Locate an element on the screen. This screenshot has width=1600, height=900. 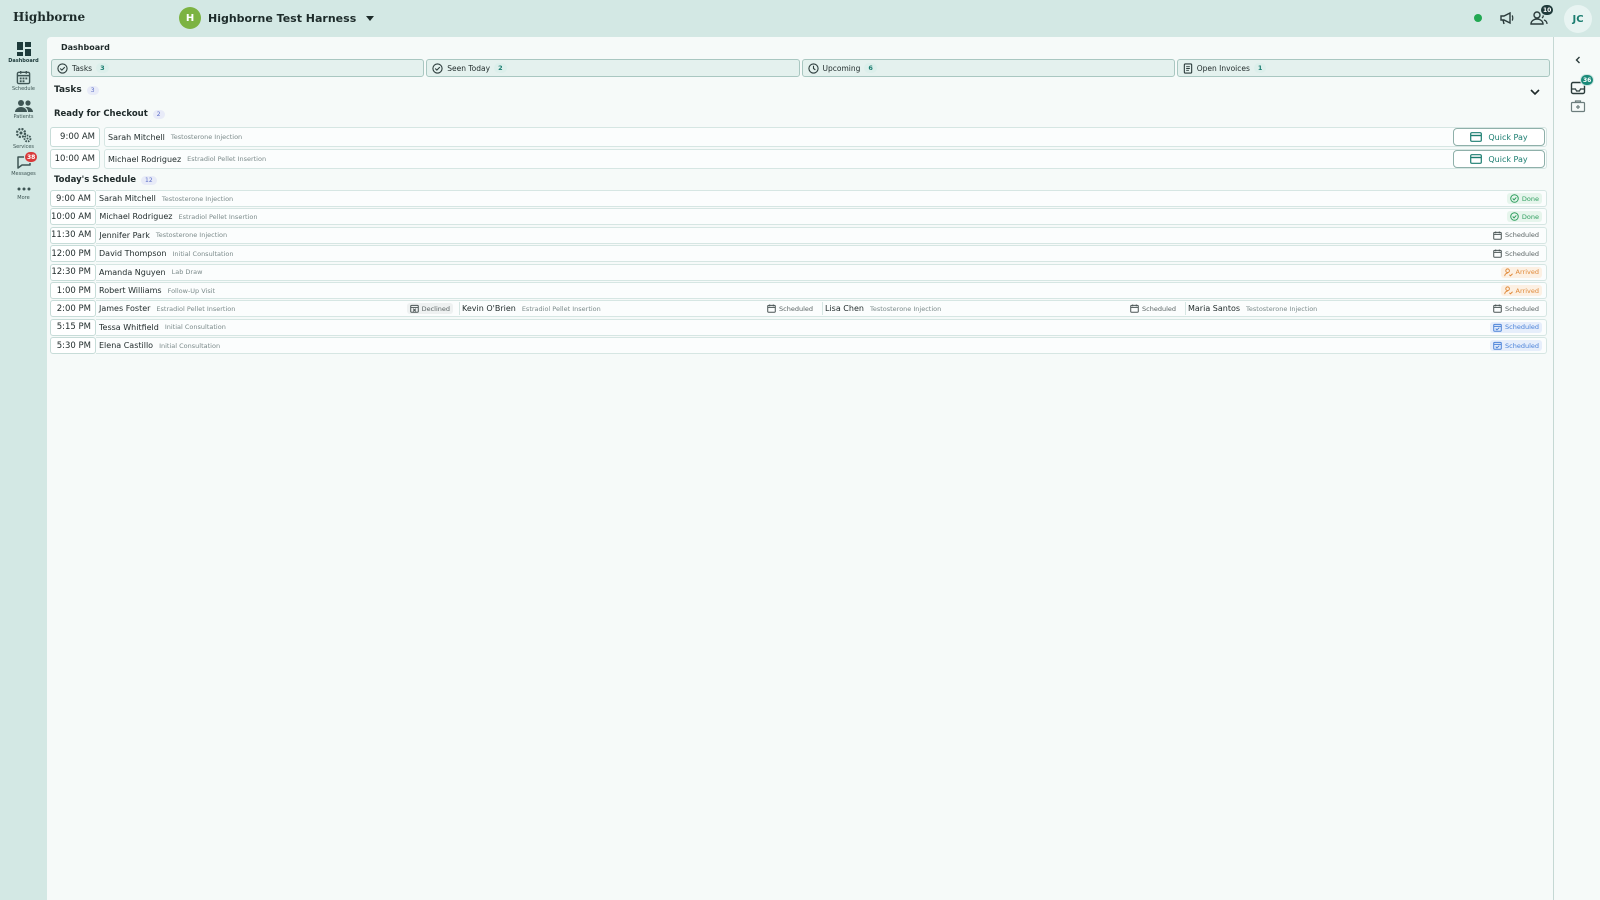
patient-name: Tessa Whitfield is located at coordinates (129, 327).